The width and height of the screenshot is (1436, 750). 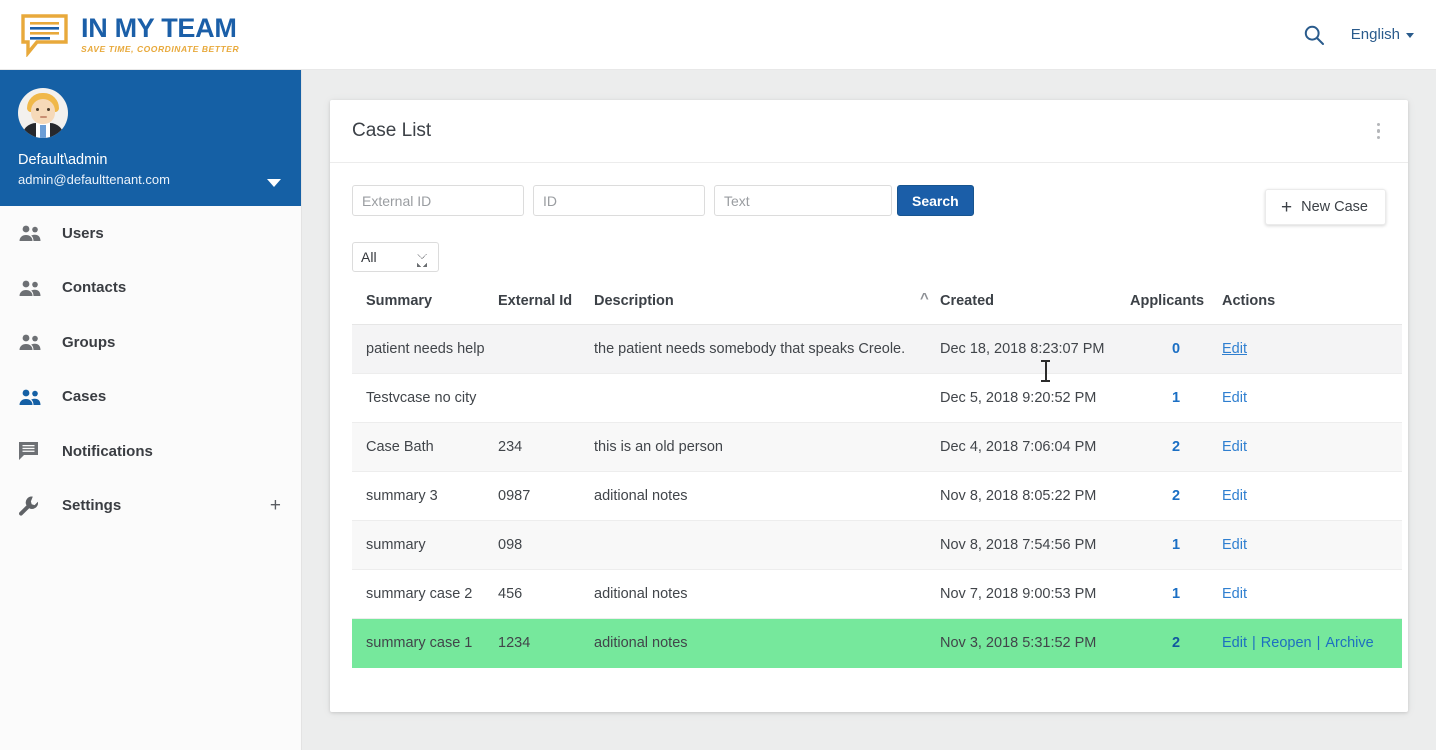 What do you see at coordinates (159, 28) in the screenshot?
I see `logo-wordmark: IN MY TEAM` at bounding box center [159, 28].